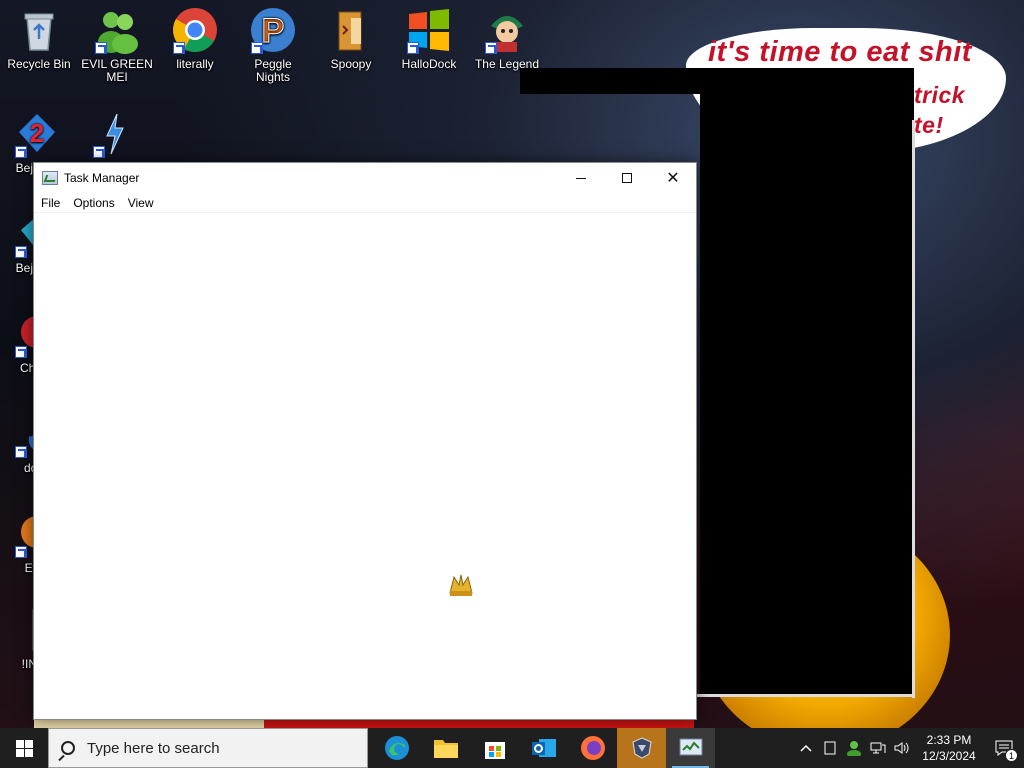 The image size is (1024, 768). Describe the element at coordinates (507, 64) in the screenshot. I see `desktop-icon-label: The Legend` at that location.